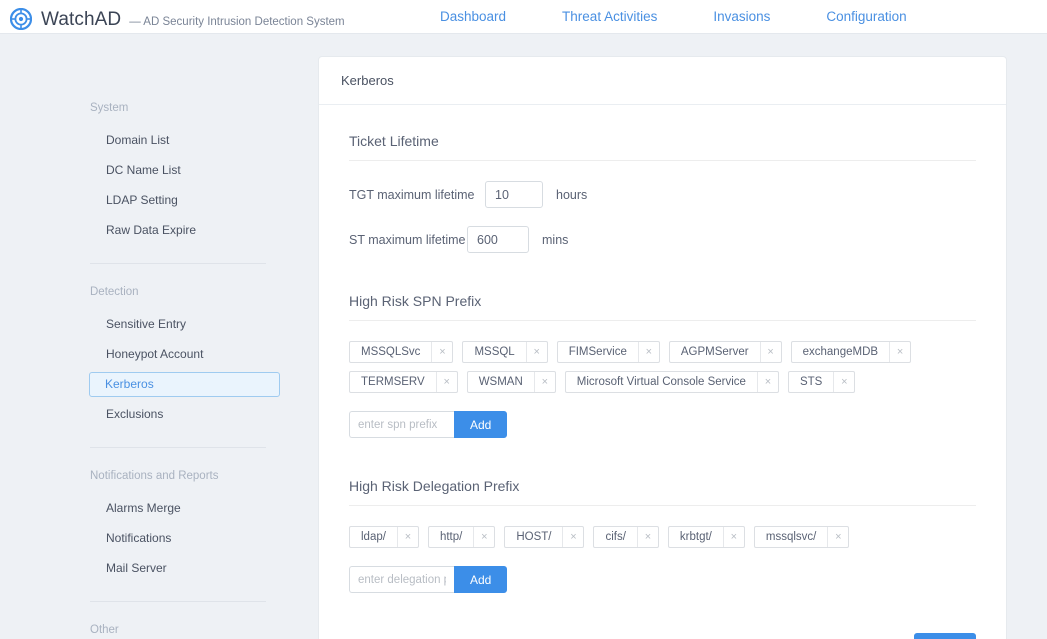 Image resolution: width=1047 pixels, height=639 pixels. I want to click on tag-item: ldap/ ×, so click(384, 537).